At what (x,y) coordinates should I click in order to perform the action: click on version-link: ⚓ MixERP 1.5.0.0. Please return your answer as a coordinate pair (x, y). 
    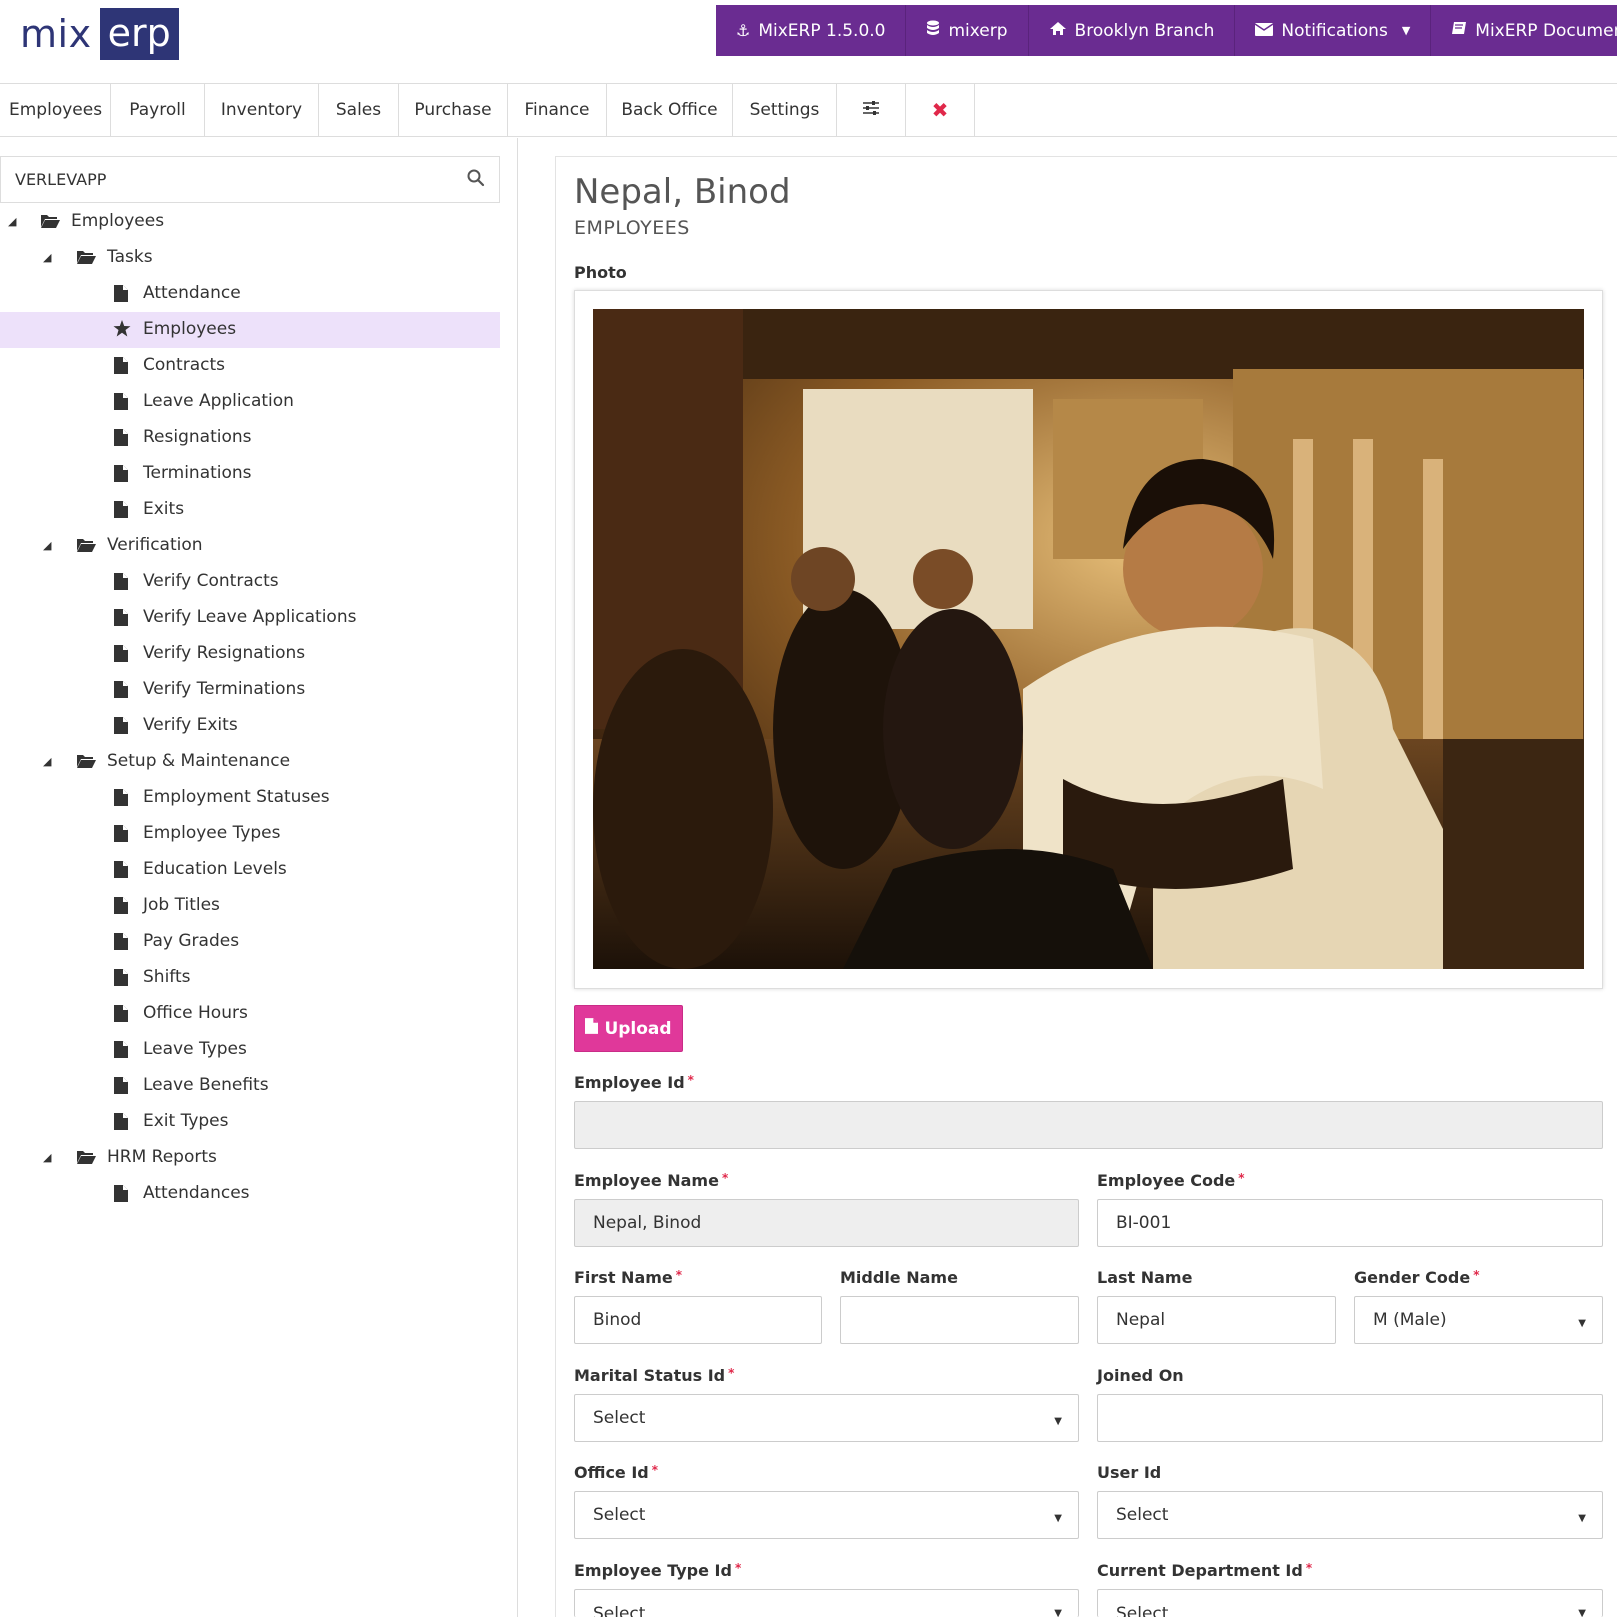
    Looking at the image, I should click on (811, 30).